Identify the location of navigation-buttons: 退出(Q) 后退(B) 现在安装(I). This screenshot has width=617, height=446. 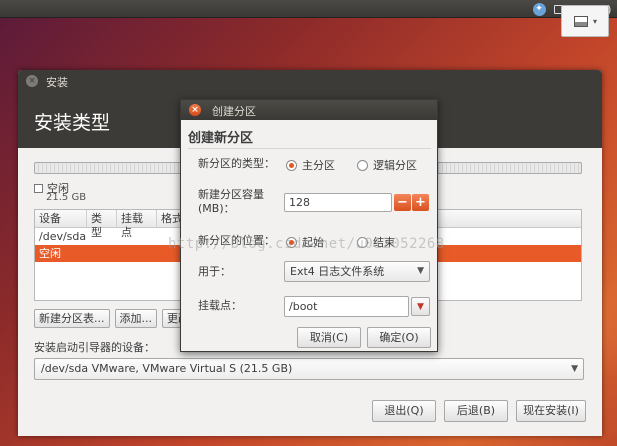
(479, 411).